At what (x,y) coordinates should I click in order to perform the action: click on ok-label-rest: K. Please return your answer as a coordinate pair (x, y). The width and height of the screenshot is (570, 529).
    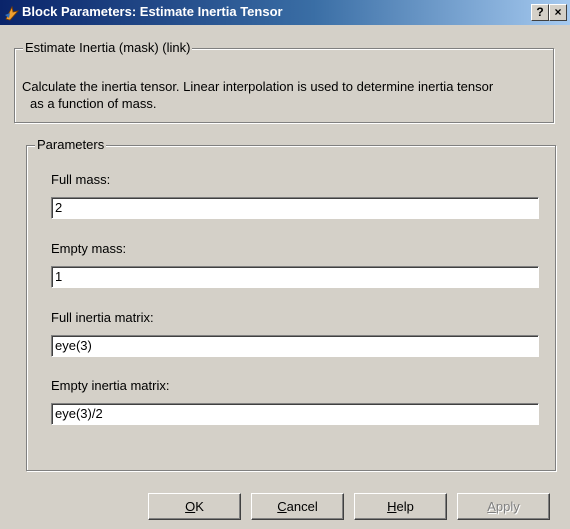
    Looking at the image, I should click on (199, 506).